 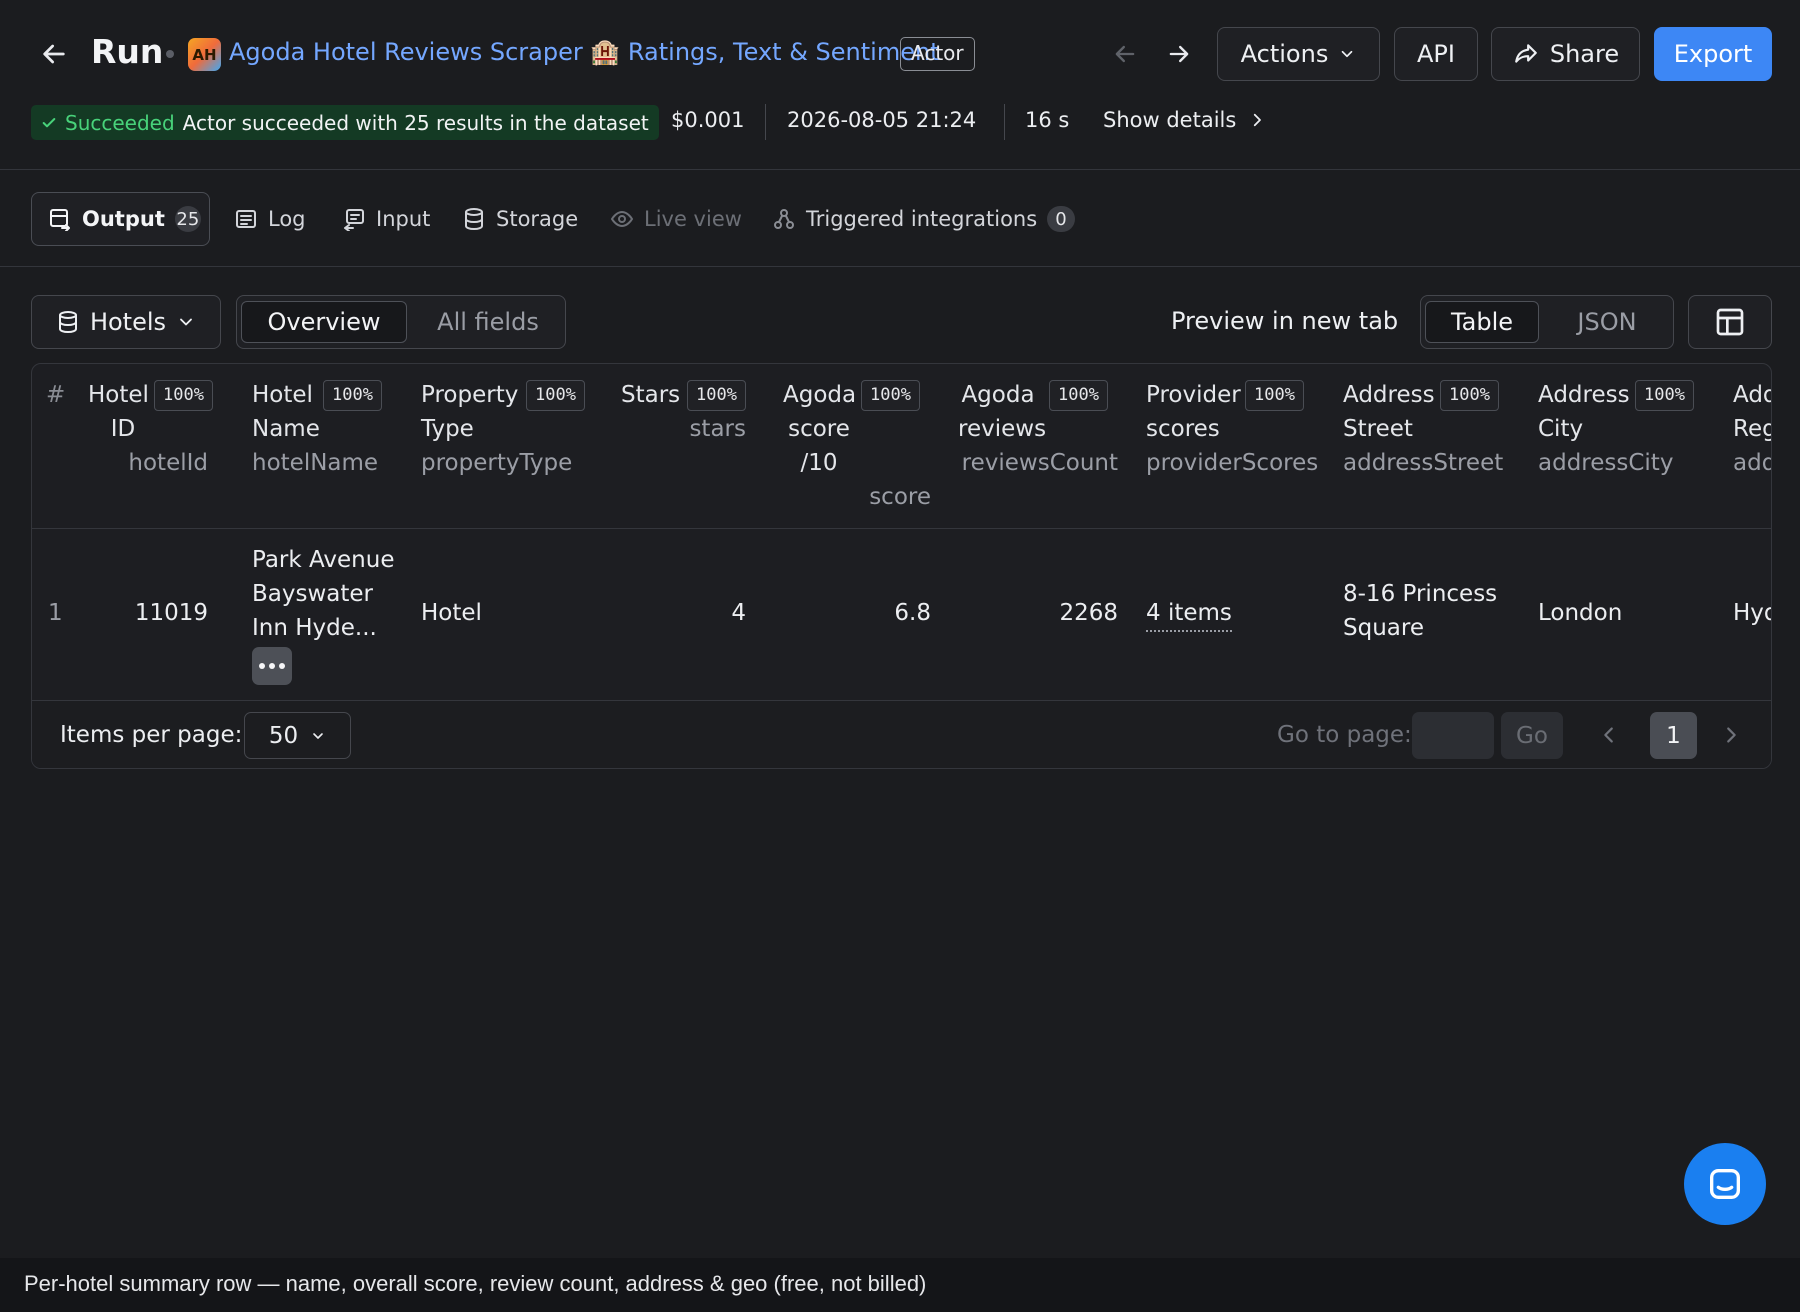 What do you see at coordinates (900, 497) in the screenshot?
I see `column-key: score` at bounding box center [900, 497].